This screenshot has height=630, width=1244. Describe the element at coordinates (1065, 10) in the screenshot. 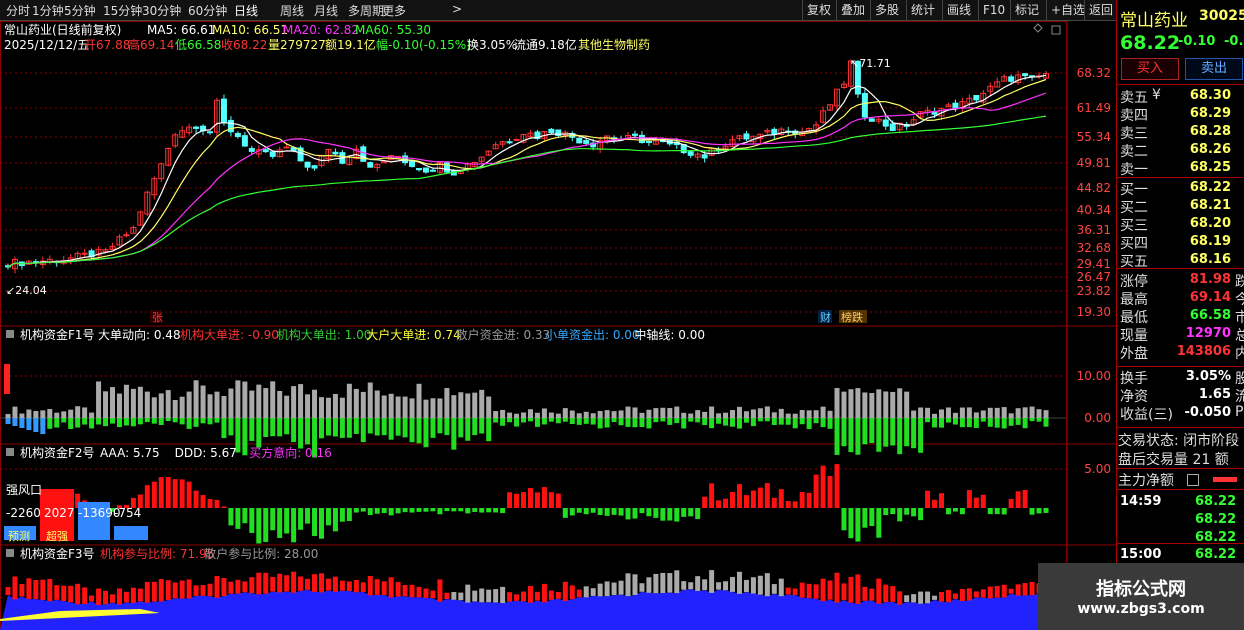

I see `toolbar-button-7: +自选` at that location.